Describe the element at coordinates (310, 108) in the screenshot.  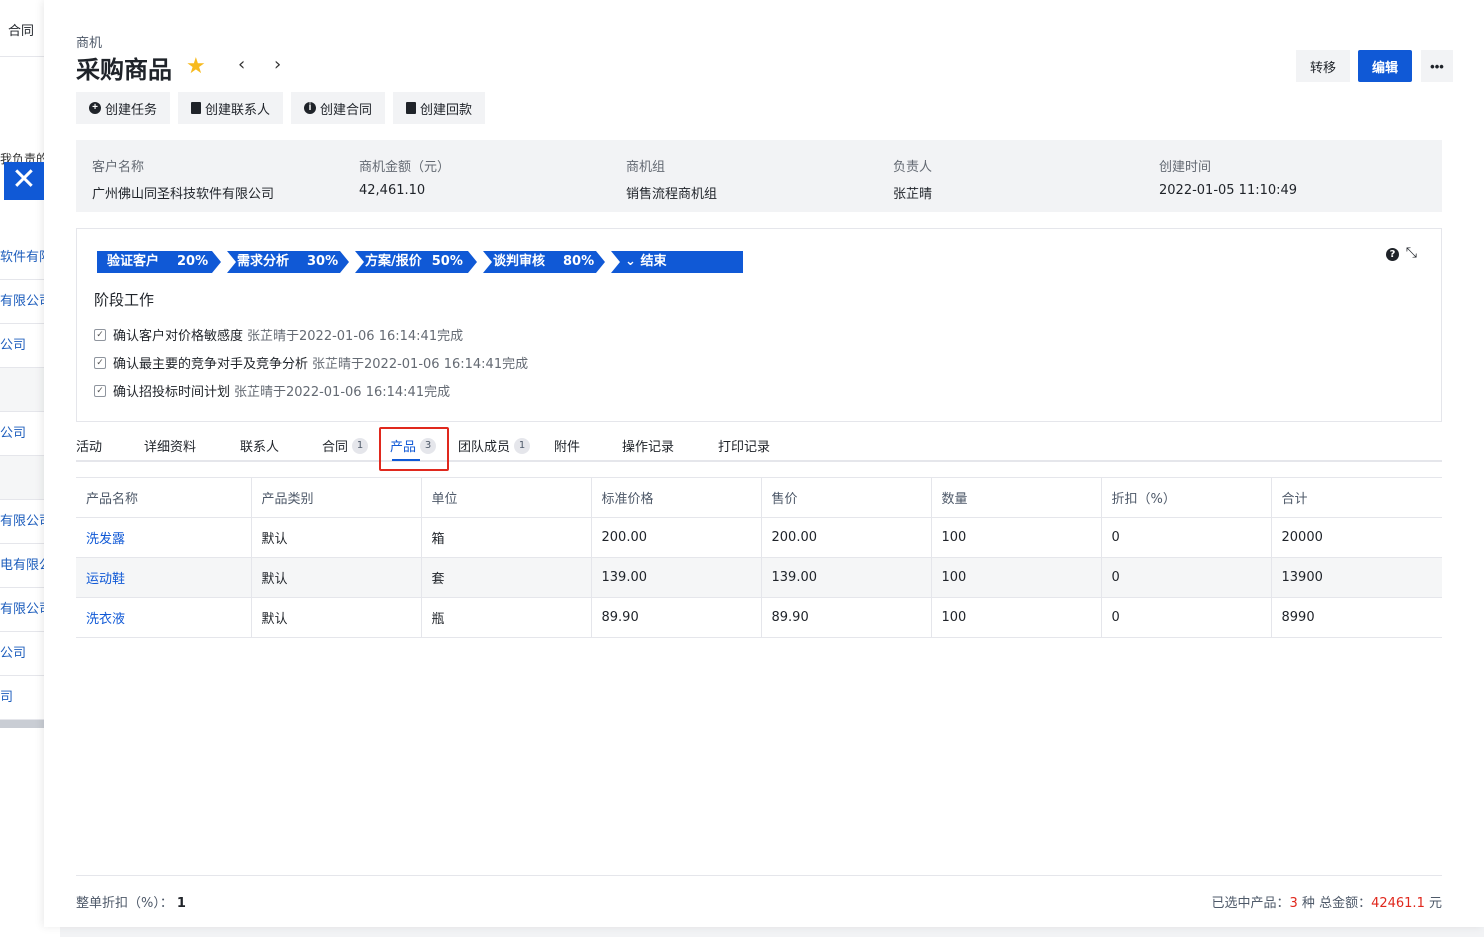
I see `info-circle-icon: i` at that location.